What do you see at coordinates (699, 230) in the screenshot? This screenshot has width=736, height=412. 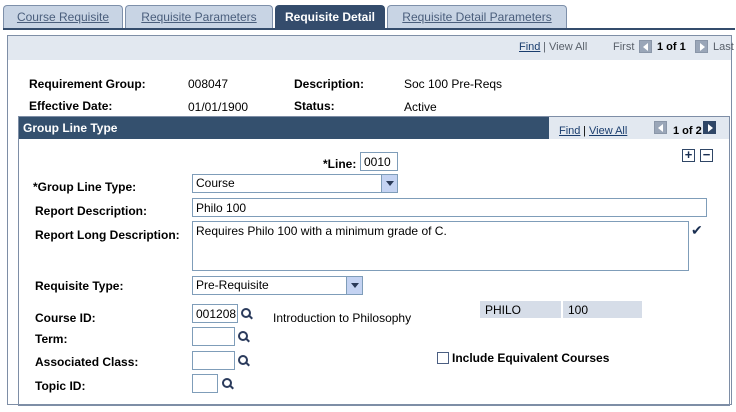 I see `spell-check-icon: ✔` at bounding box center [699, 230].